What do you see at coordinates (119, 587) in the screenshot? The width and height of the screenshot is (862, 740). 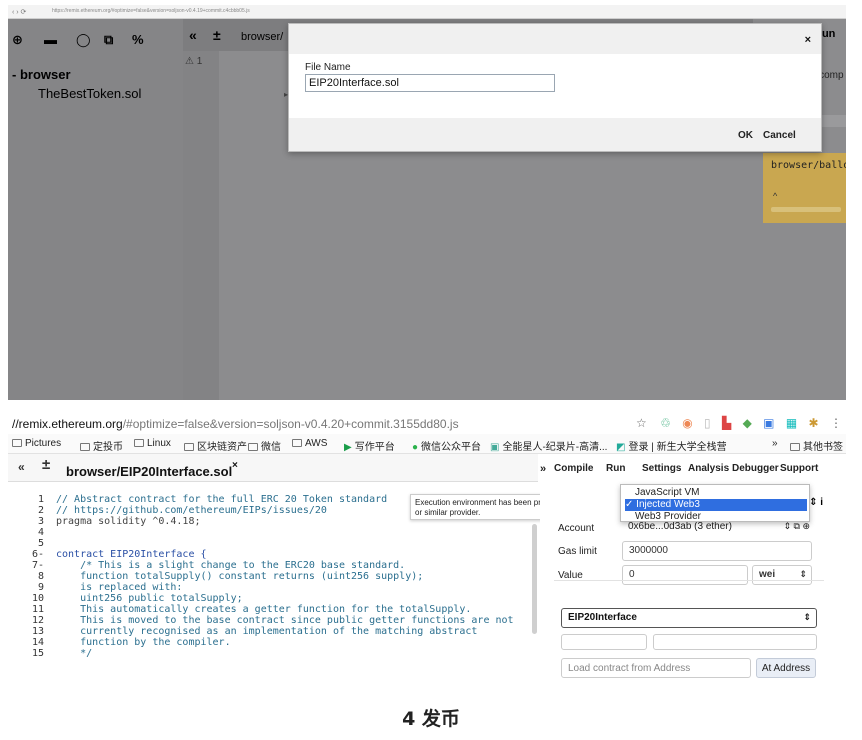 I see `code-line: is replaced with:` at bounding box center [119, 587].